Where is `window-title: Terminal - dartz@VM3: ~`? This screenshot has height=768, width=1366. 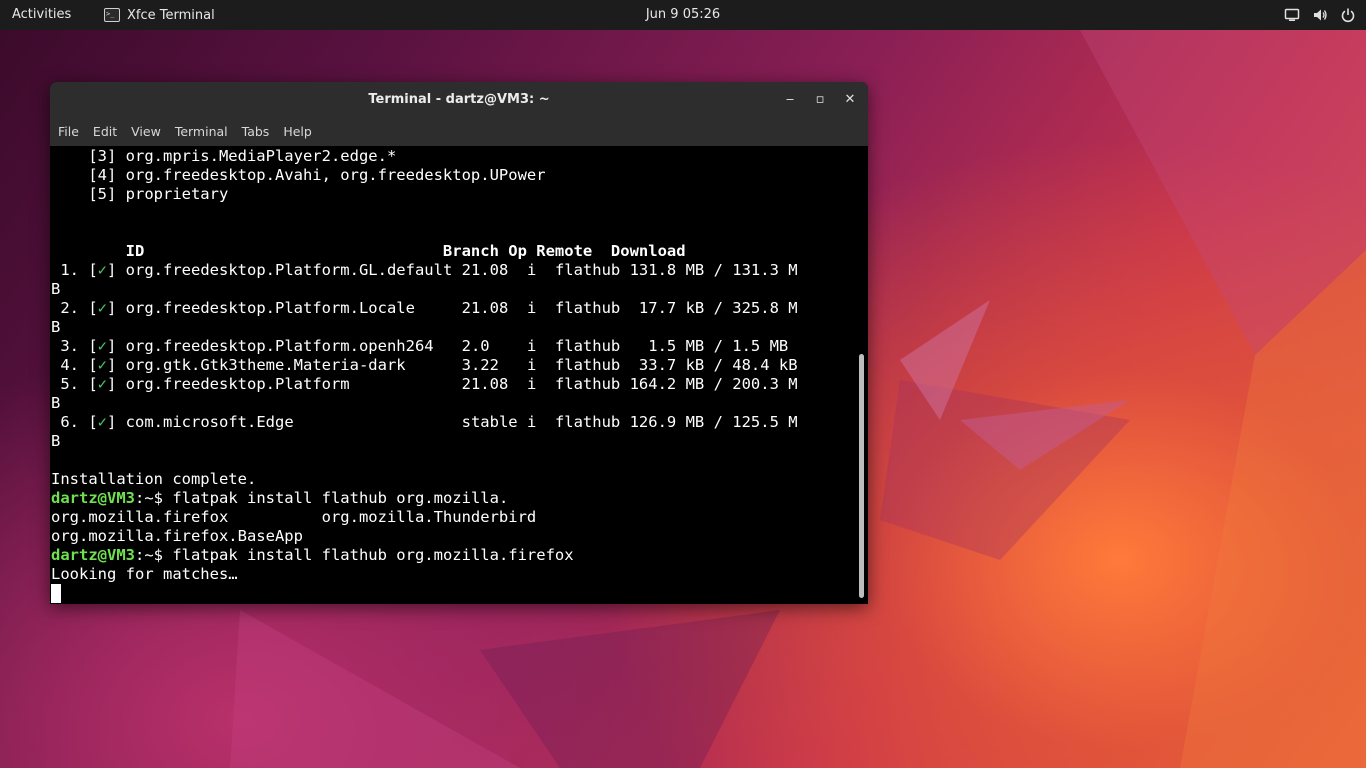
window-title: Terminal - dartz@VM3: ~ is located at coordinates (459, 99).